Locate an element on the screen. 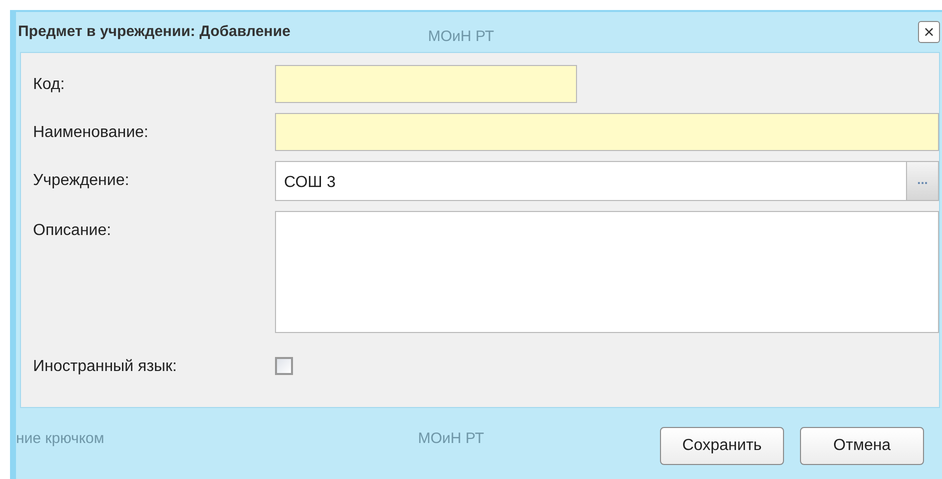 This screenshot has width=942, height=479. dialog-button: Сохранить is located at coordinates (722, 445).